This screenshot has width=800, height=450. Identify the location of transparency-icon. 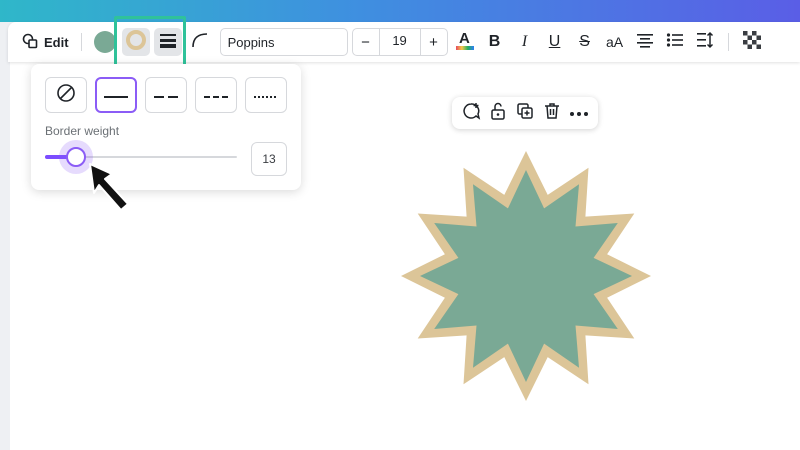
(751, 42).